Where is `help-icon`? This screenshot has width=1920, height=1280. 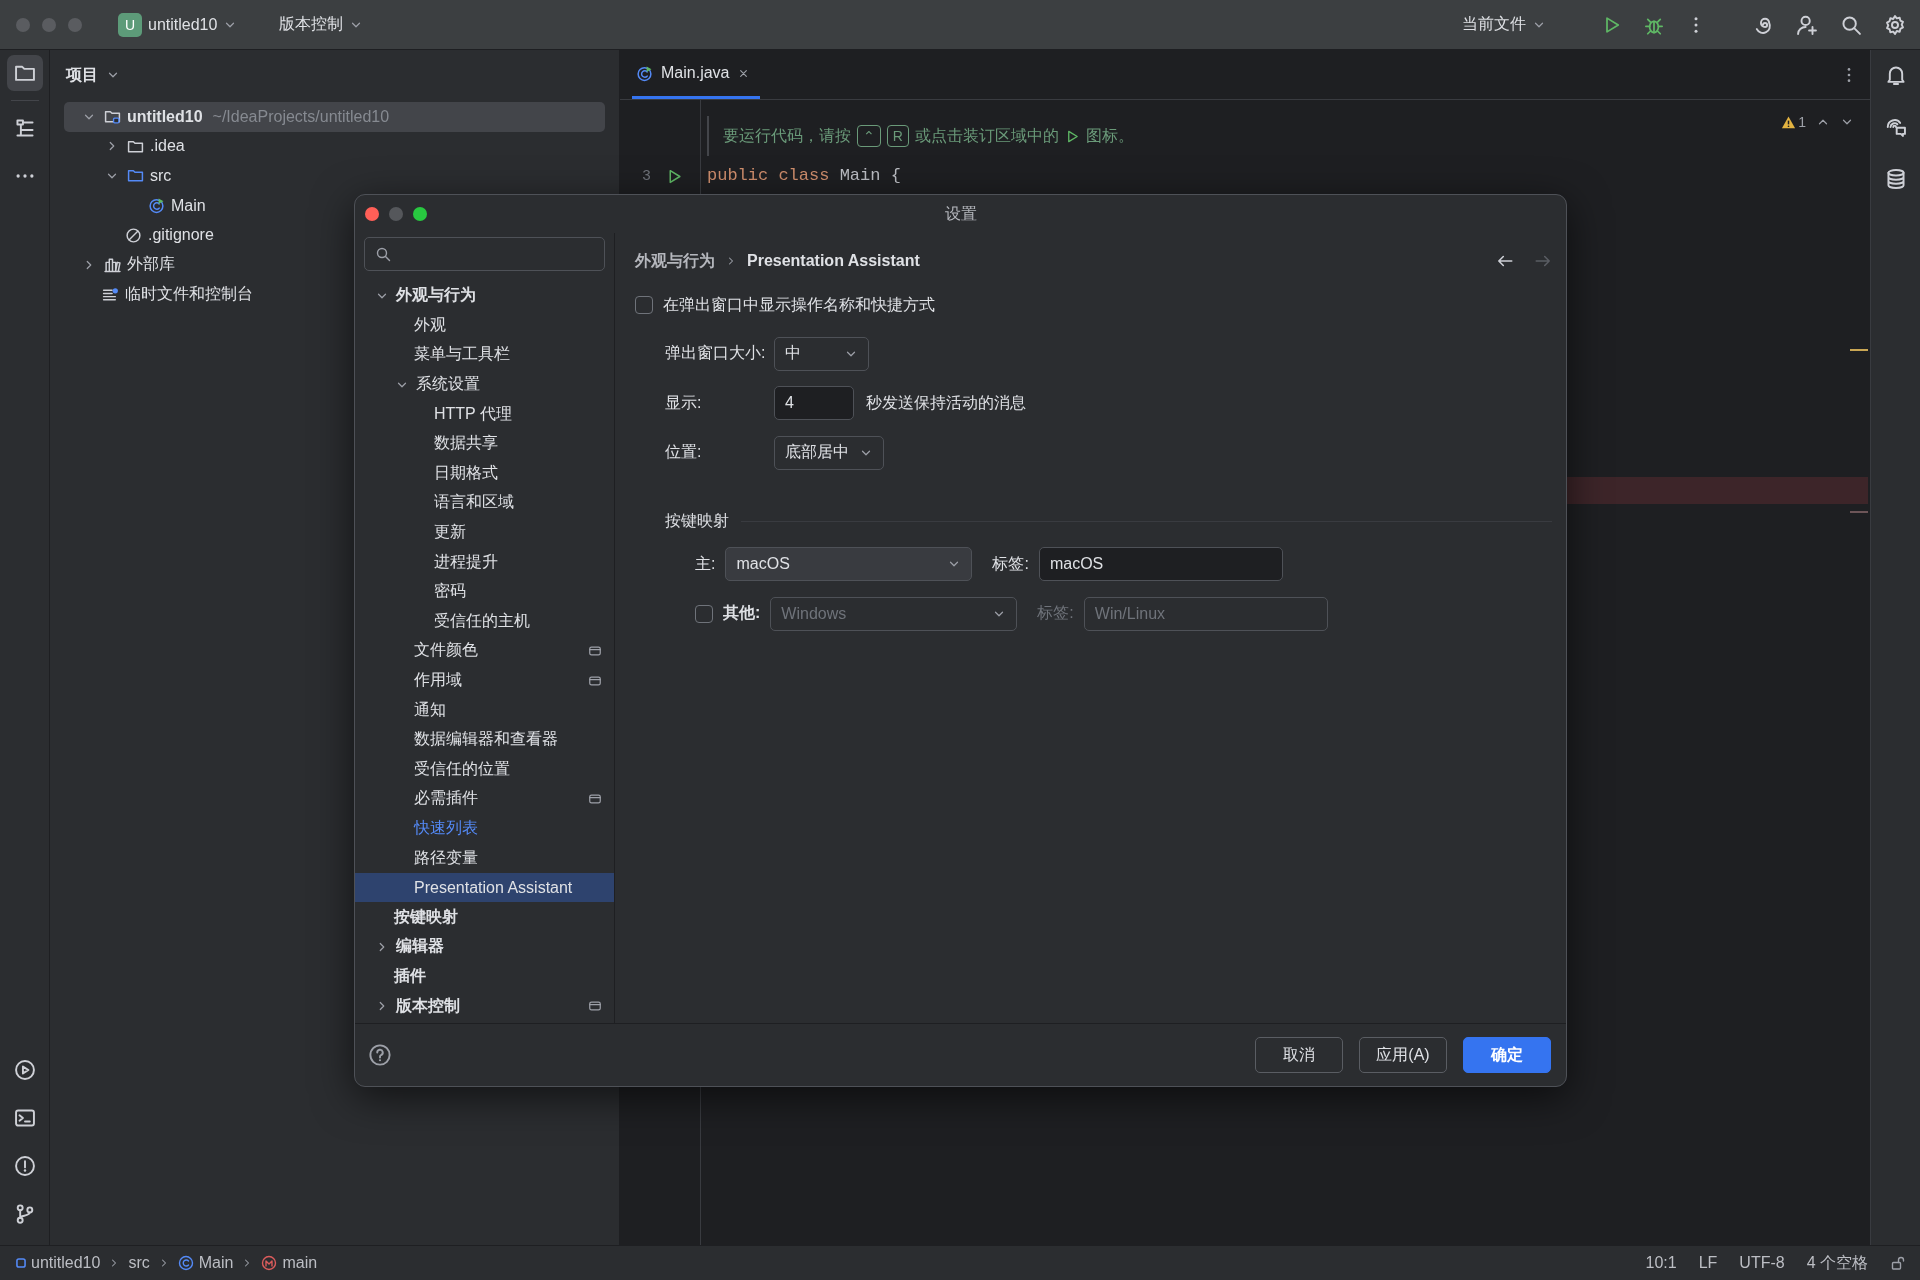 help-icon is located at coordinates (380, 1055).